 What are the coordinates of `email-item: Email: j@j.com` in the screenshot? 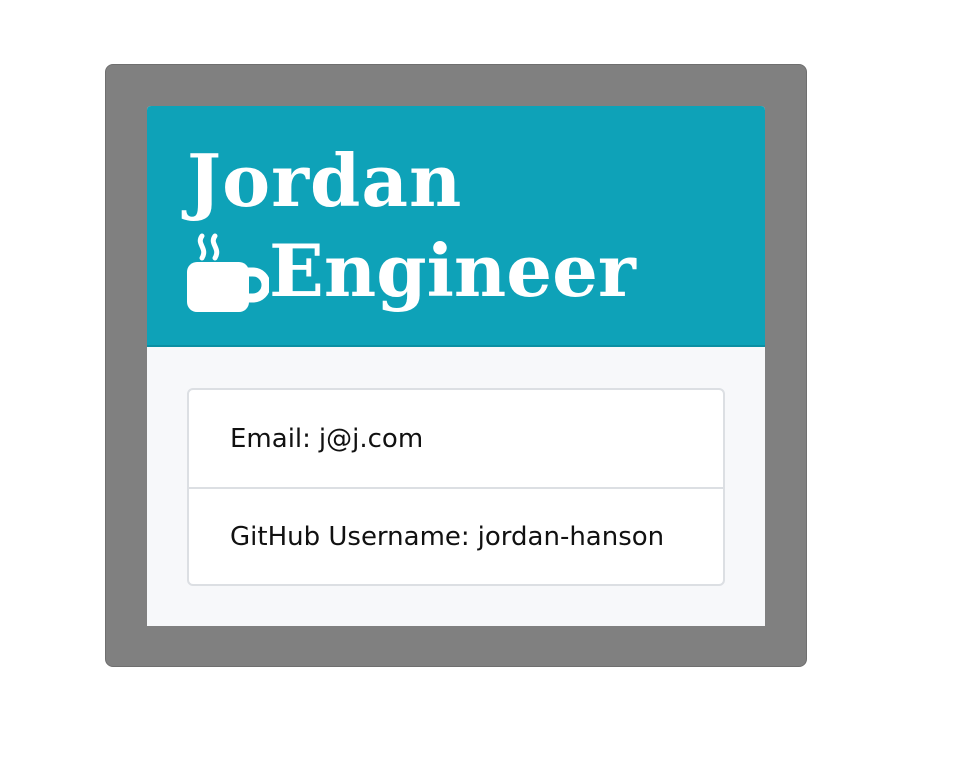 It's located at (456, 438).